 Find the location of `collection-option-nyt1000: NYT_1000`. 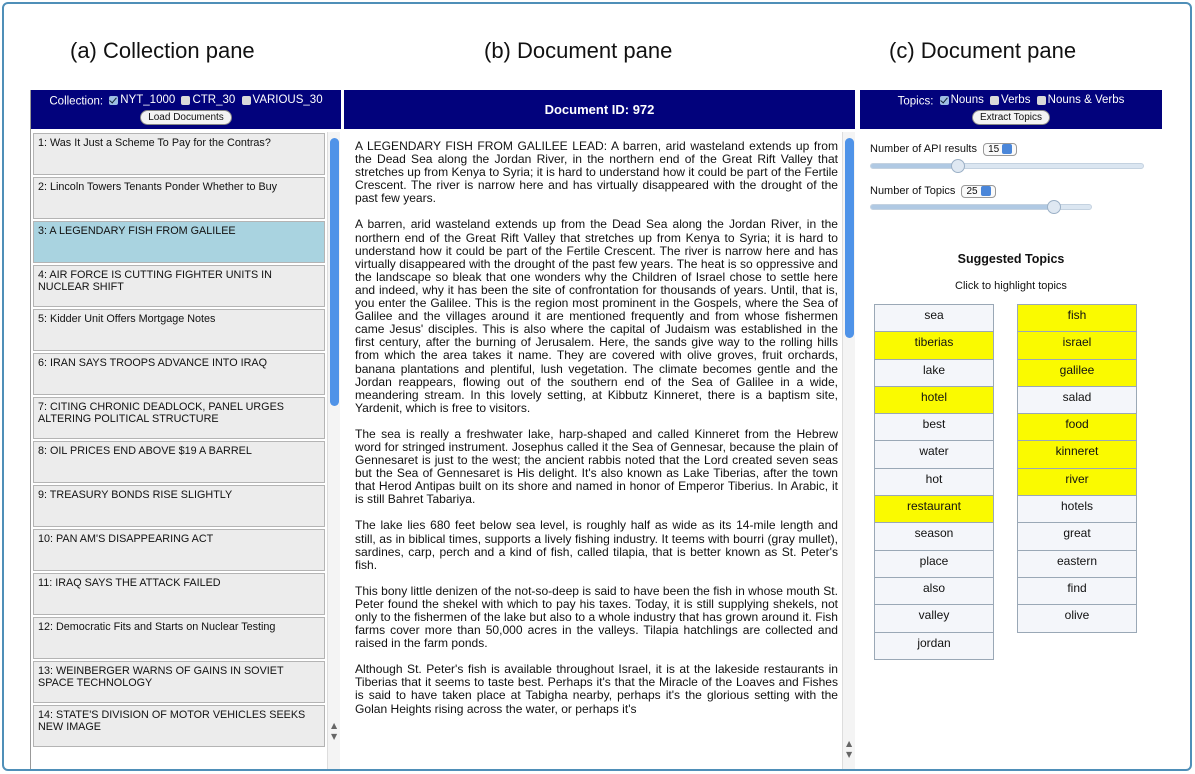

collection-option-nyt1000: NYT_1000 is located at coordinates (142, 100).